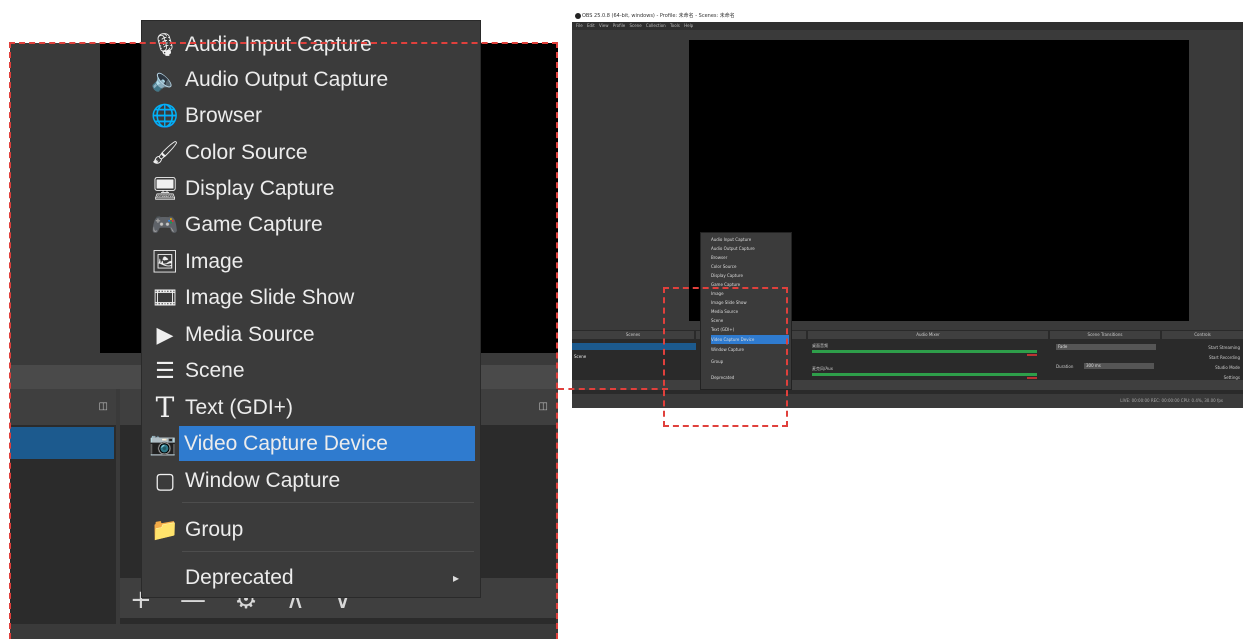 This screenshot has height=639, width=1243. I want to click on menu-item-window-capture: ▢ Window Capture, so click(310, 480).